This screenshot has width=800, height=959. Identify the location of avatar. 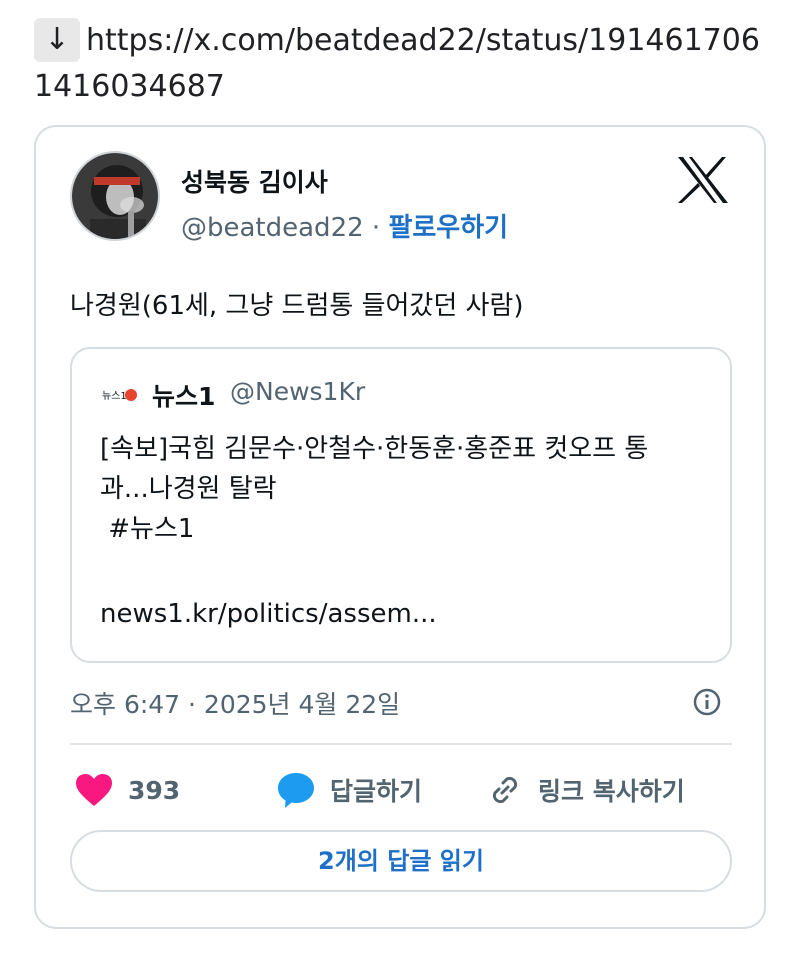
(115, 196).